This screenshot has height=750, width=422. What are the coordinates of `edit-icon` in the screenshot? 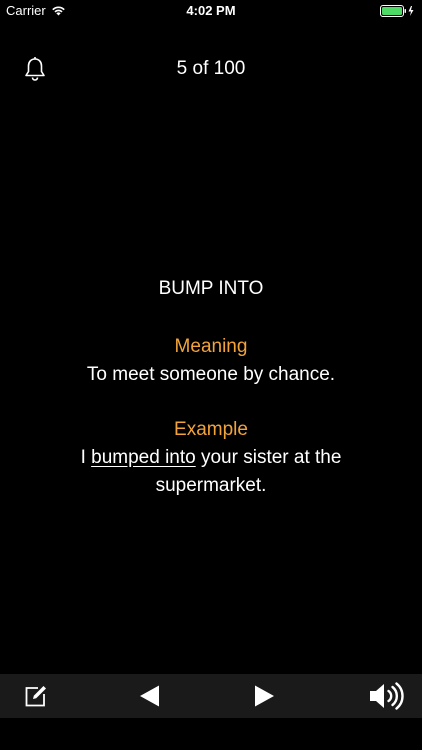 It's located at (35, 696).